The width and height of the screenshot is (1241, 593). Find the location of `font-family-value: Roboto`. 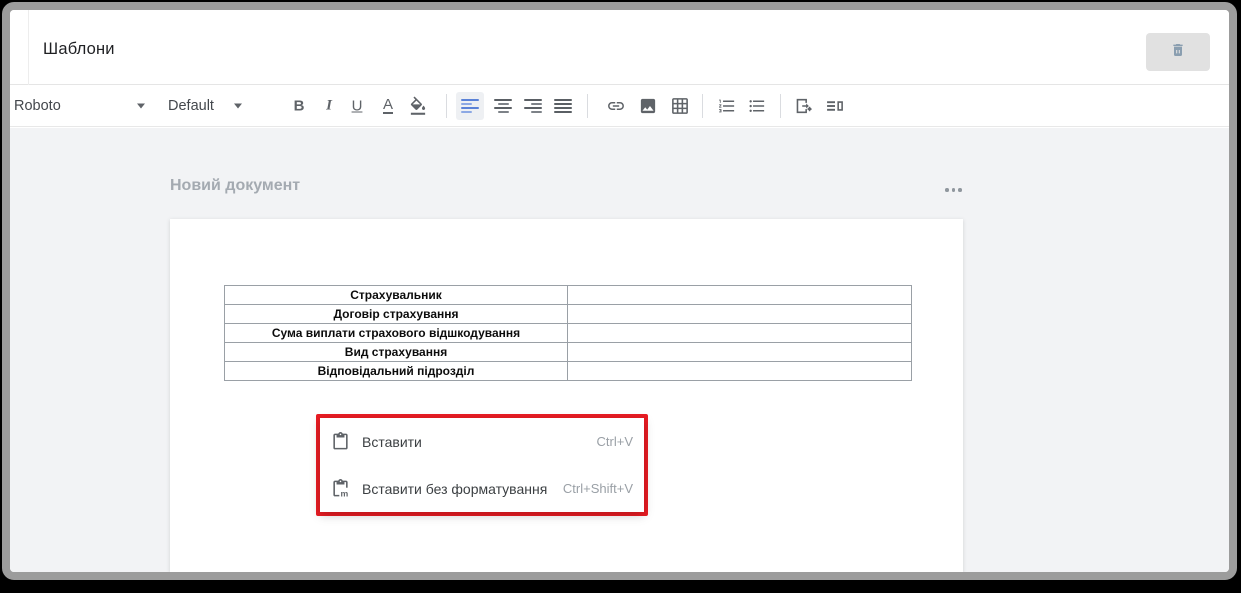

font-family-value: Roboto is located at coordinates (37, 106).